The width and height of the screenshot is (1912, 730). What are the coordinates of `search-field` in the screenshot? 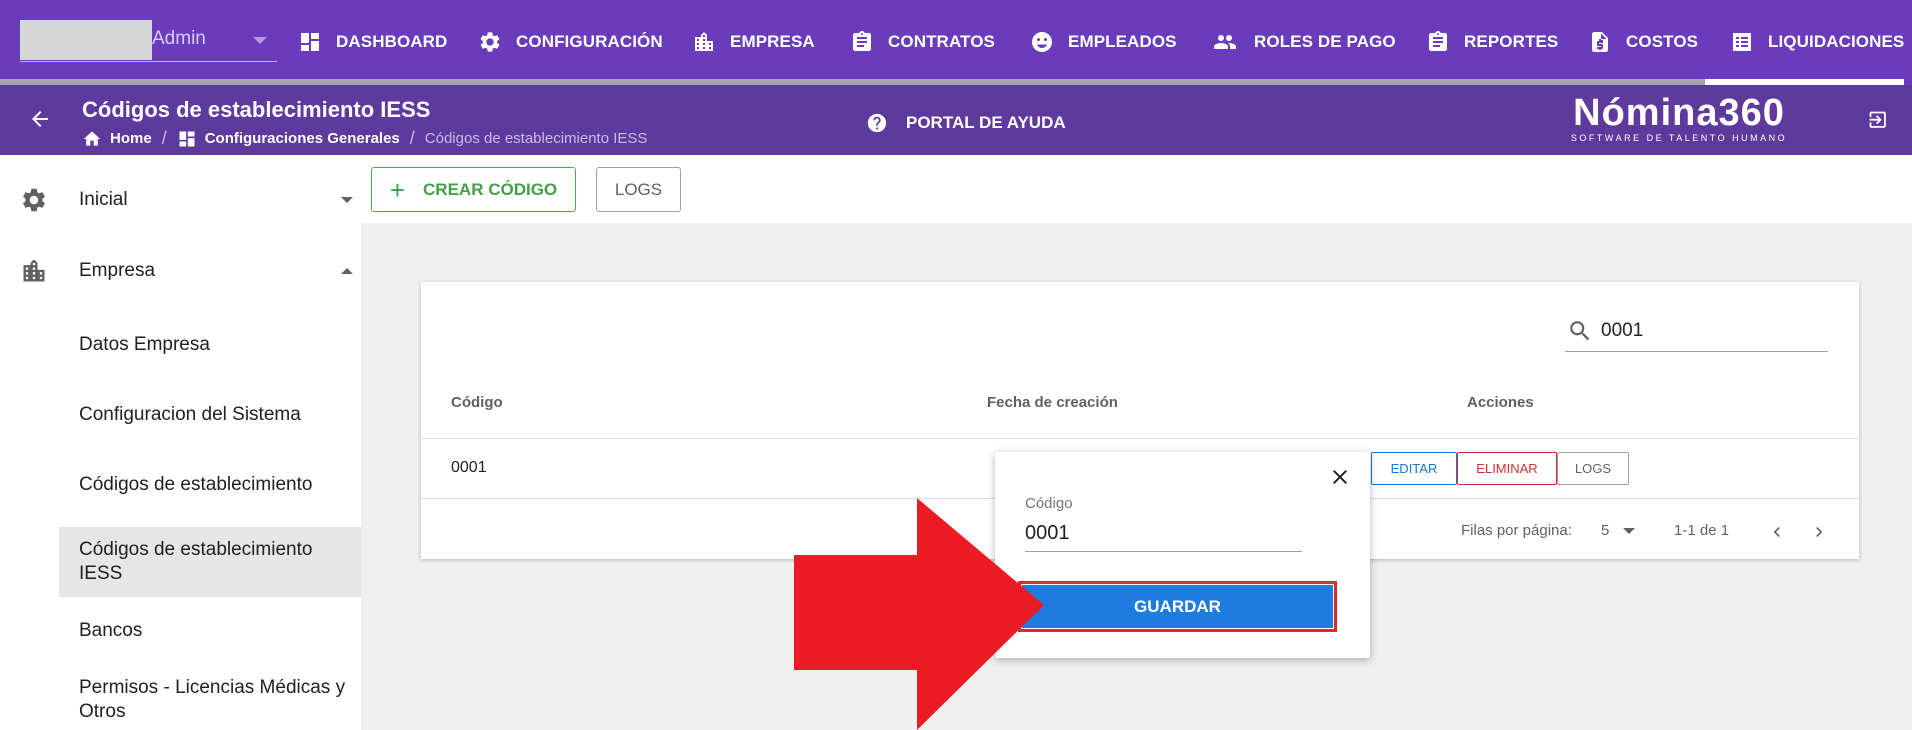 It's located at (1696, 331).